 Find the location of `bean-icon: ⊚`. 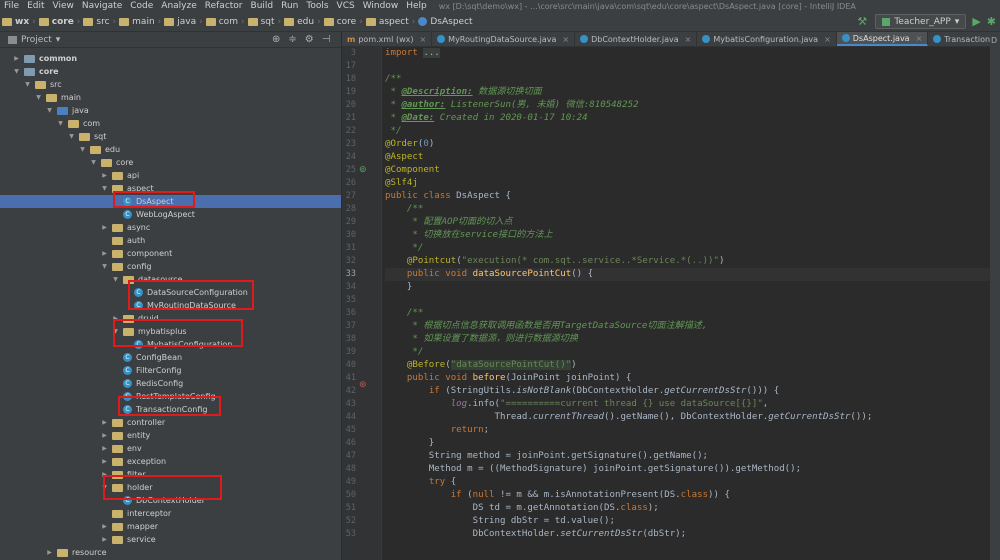

bean-icon: ⊚ is located at coordinates (363, 170).